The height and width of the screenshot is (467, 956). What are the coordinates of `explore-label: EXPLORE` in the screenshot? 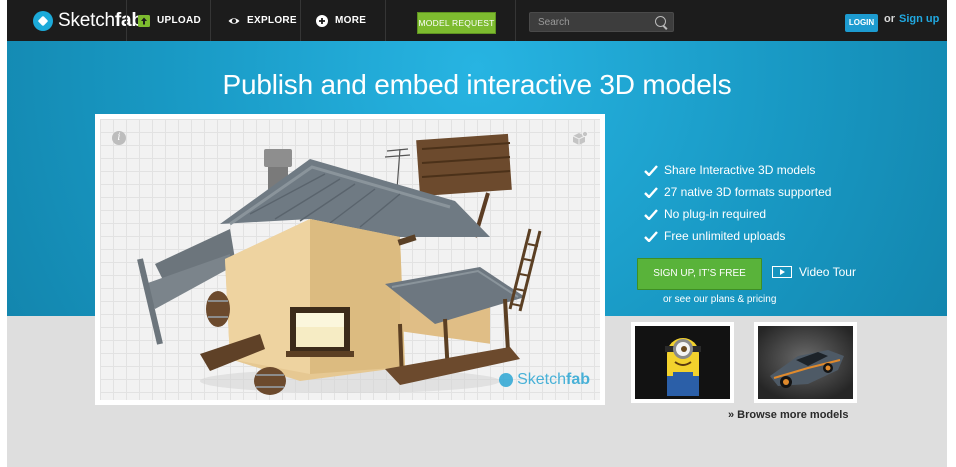 It's located at (272, 20).